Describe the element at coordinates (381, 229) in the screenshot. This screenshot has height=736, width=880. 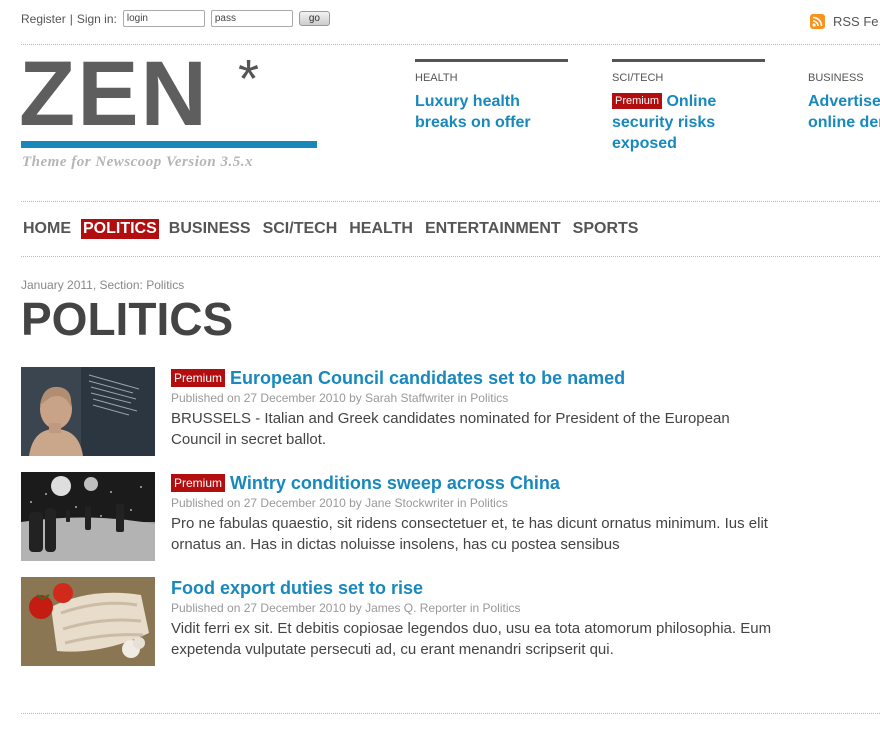
I see `nav-item-health: HEALTH` at that location.